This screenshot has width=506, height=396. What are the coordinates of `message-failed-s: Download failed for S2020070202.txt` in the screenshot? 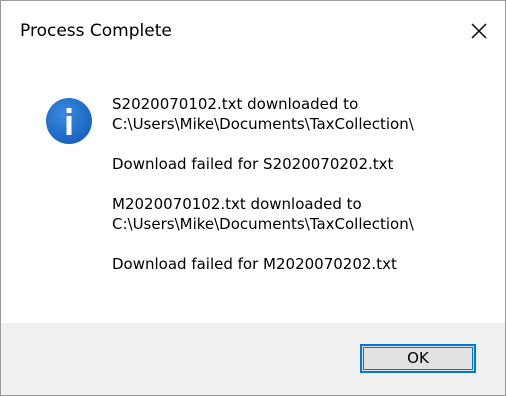 It's located at (302, 164).